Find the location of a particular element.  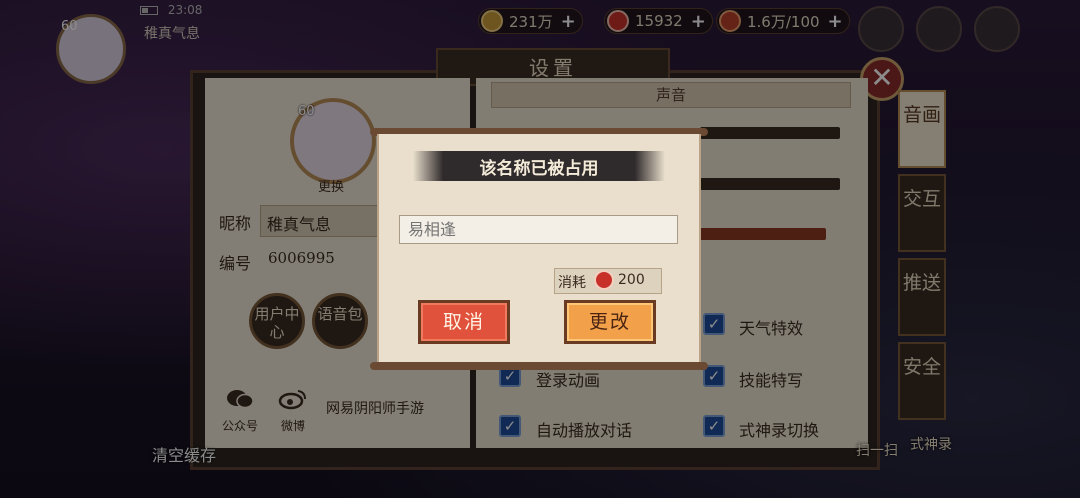

cost-label: 消耗 is located at coordinates (572, 283).